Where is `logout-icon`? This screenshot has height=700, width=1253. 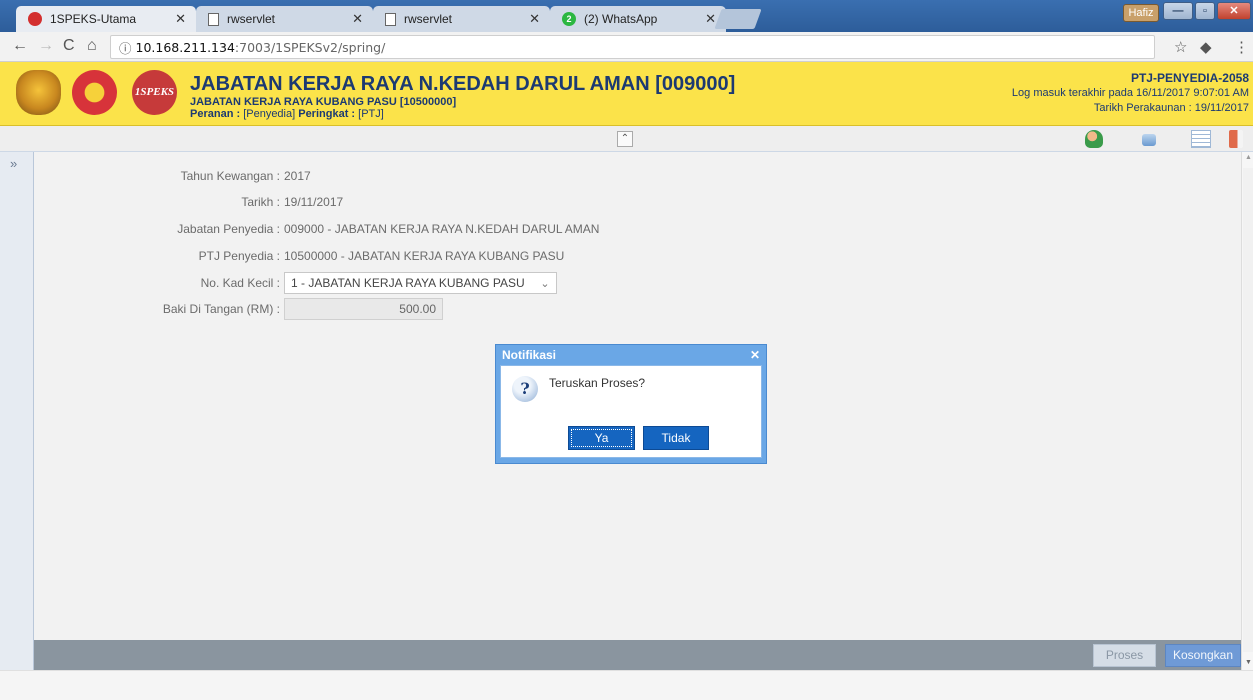 logout-icon is located at coordinates (1236, 139).